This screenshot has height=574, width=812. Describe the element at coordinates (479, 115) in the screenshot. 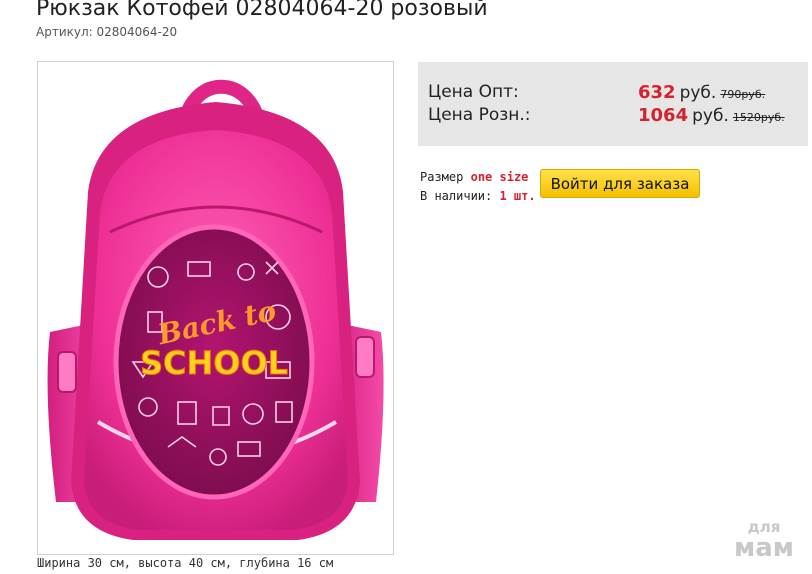

I see `retail-price-label: Цена Розн.:` at that location.